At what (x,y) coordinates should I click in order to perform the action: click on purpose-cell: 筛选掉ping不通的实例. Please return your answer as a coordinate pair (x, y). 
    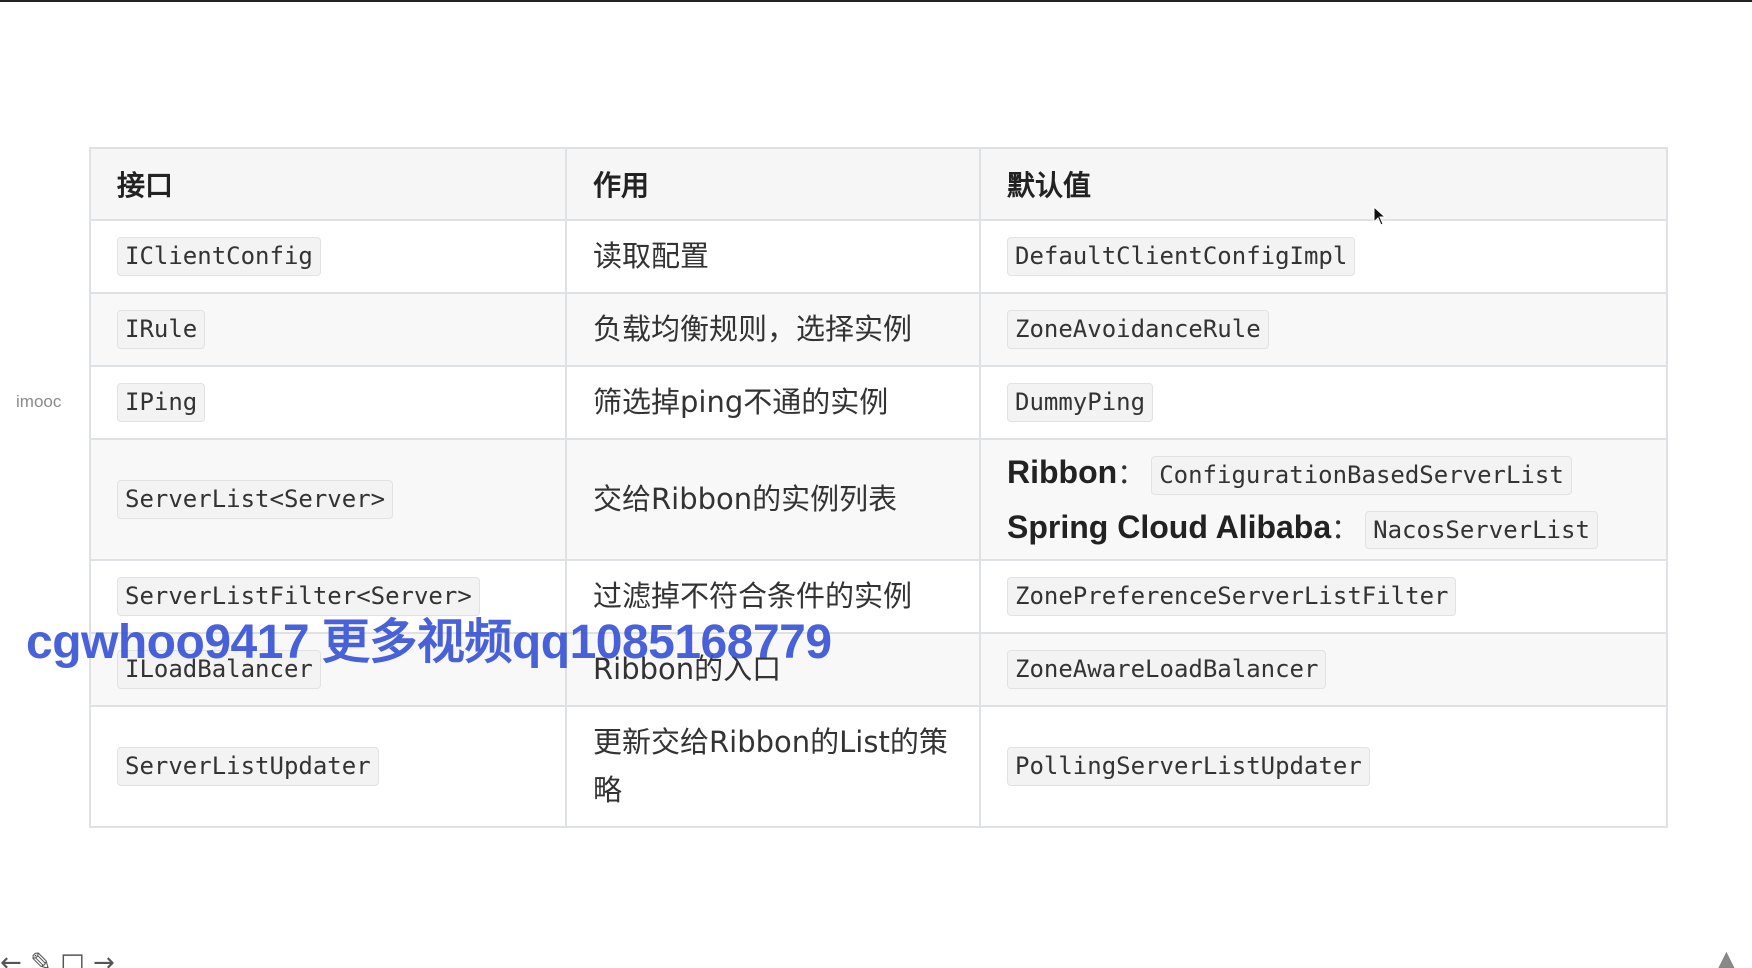
    Looking at the image, I should click on (773, 402).